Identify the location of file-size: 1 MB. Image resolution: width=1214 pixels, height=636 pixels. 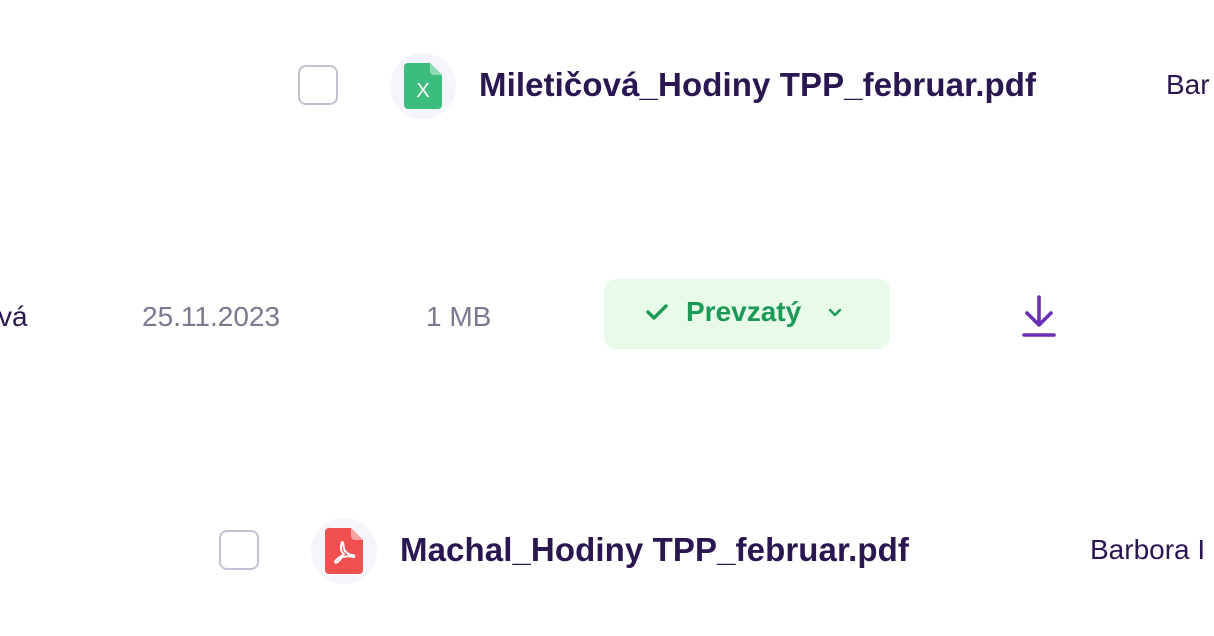
(459, 316).